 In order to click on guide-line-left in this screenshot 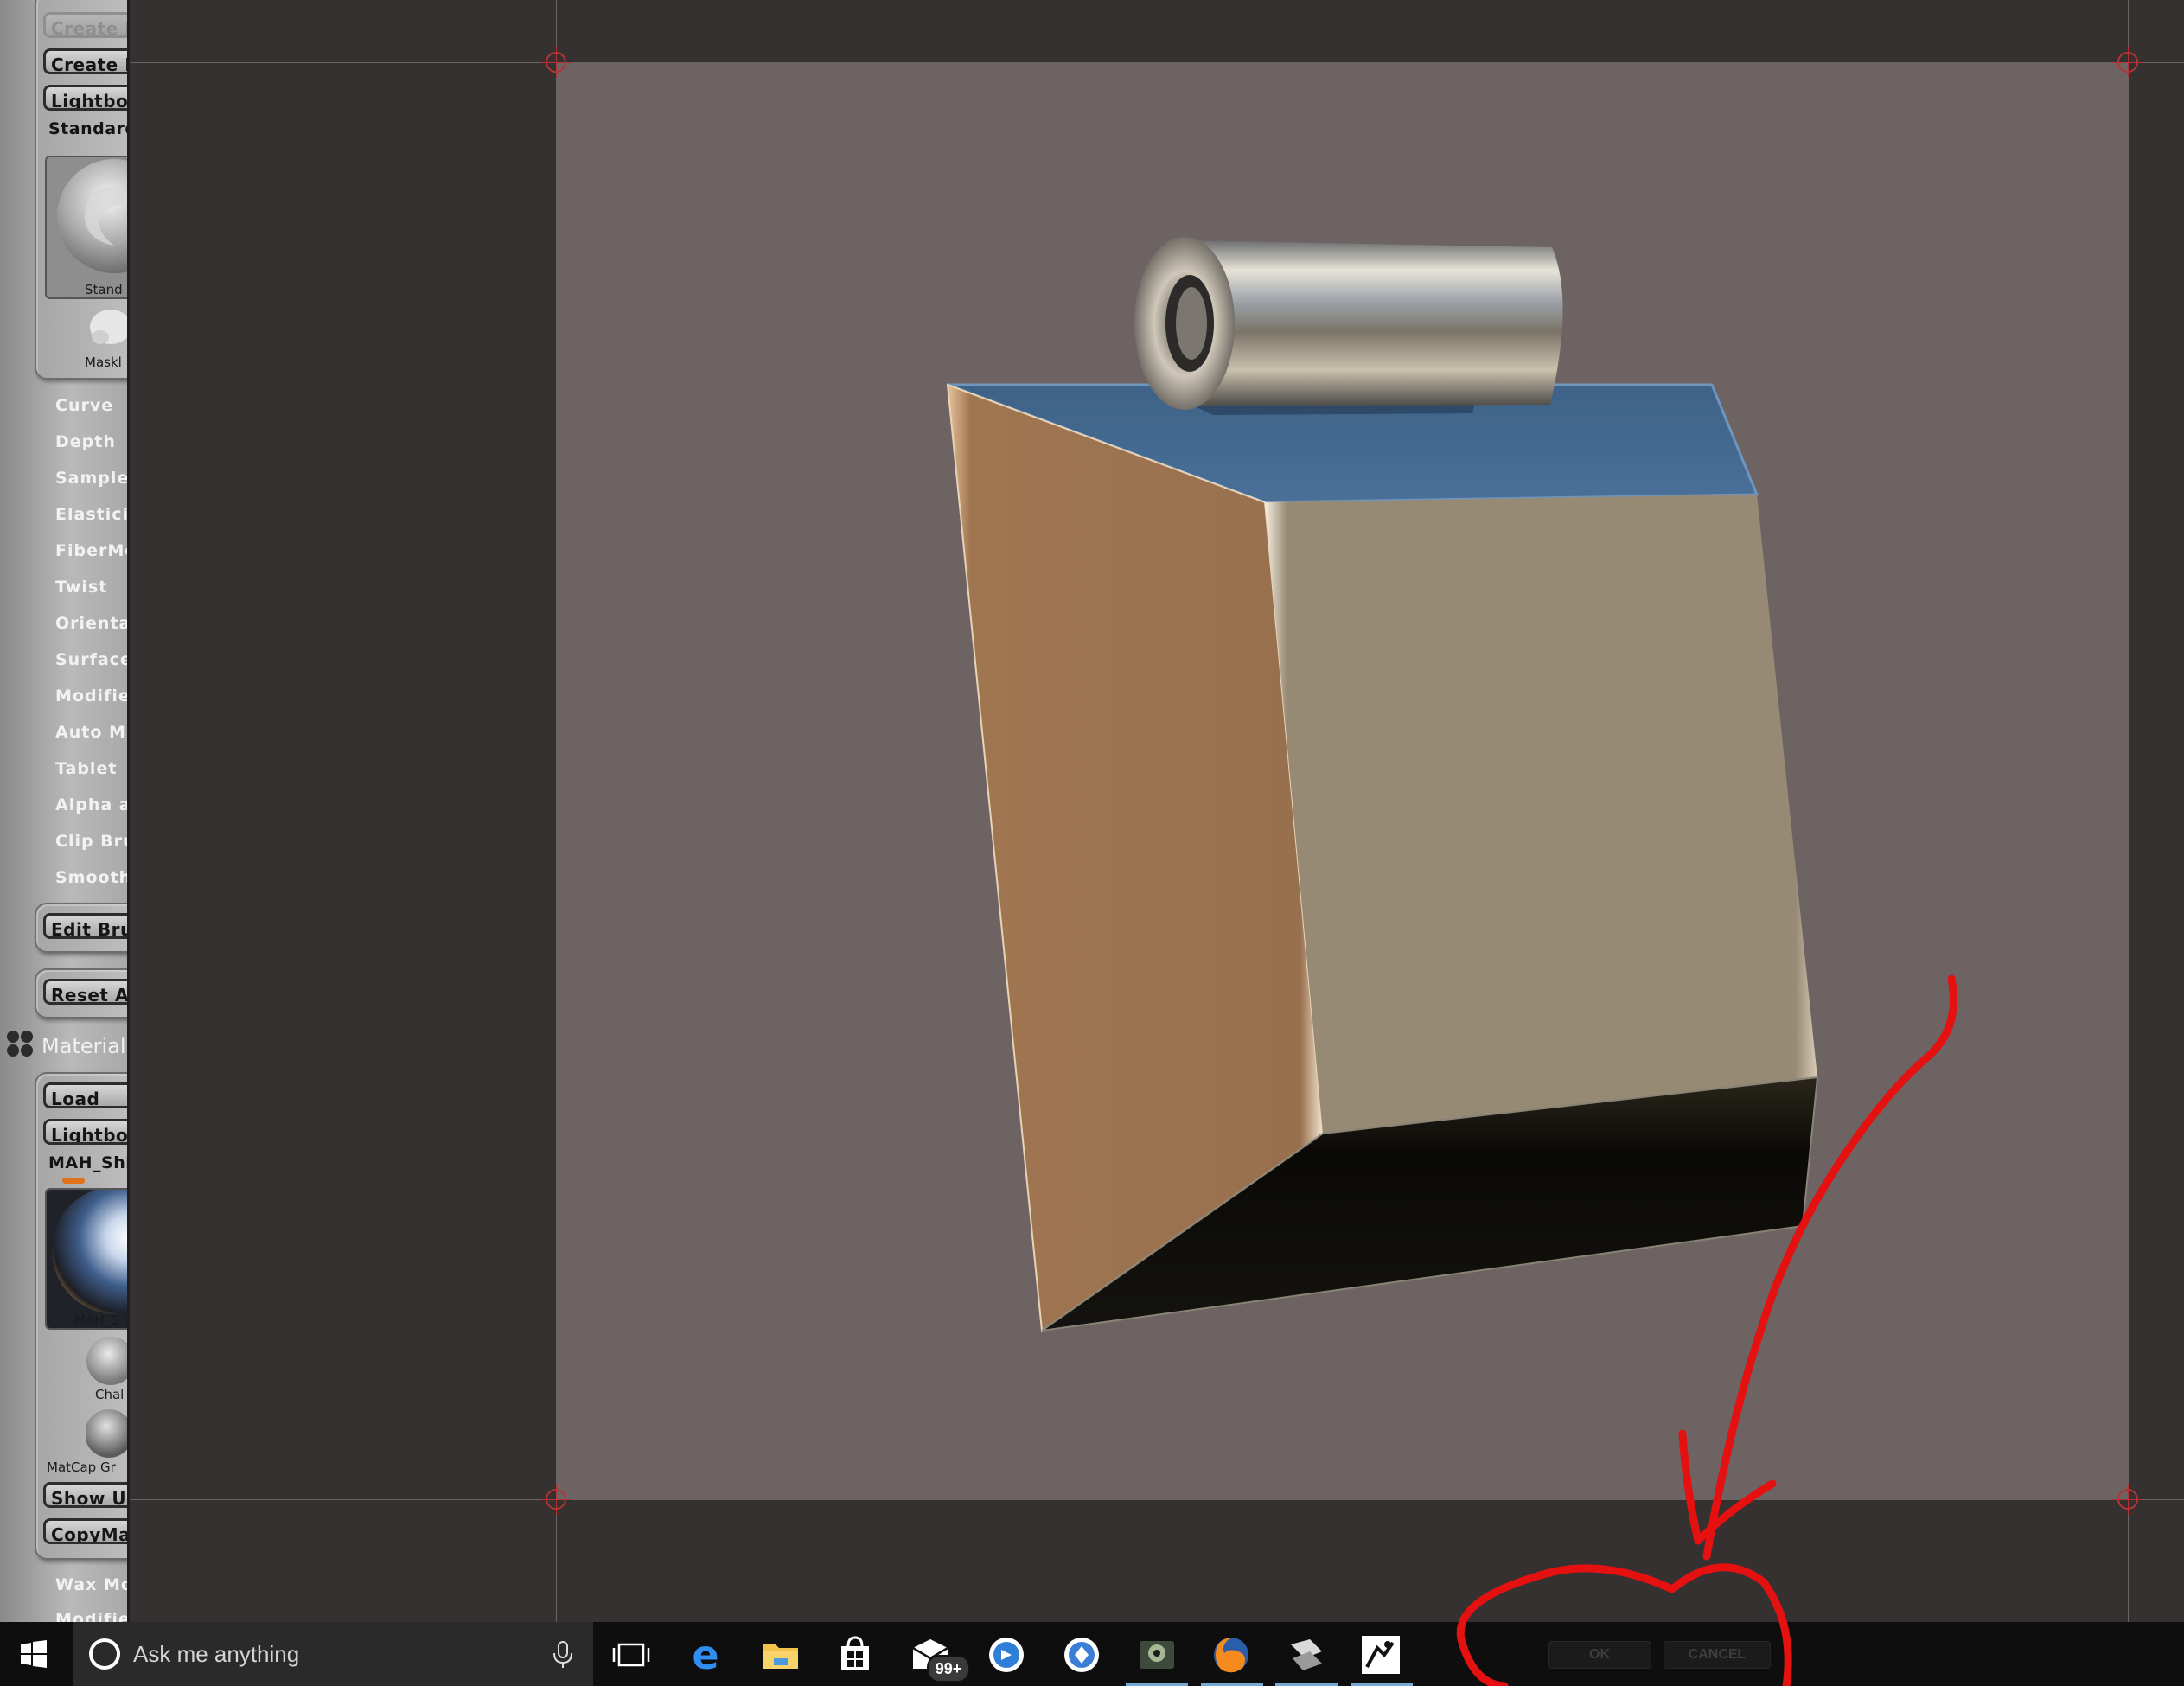, I will do `click(556, 811)`.